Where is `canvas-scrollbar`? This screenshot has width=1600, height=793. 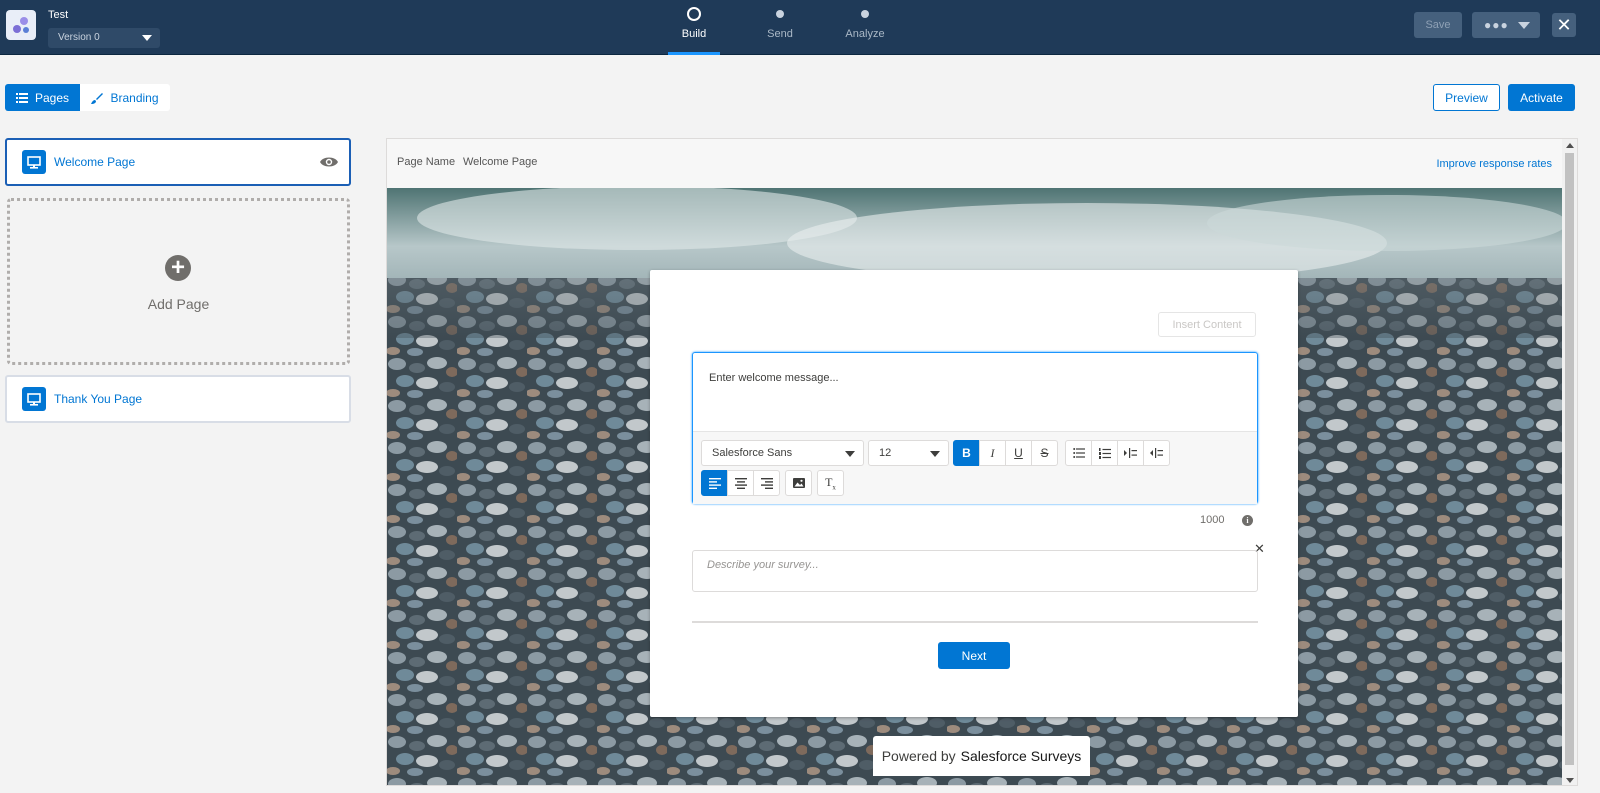
canvas-scrollbar is located at coordinates (1569, 462).